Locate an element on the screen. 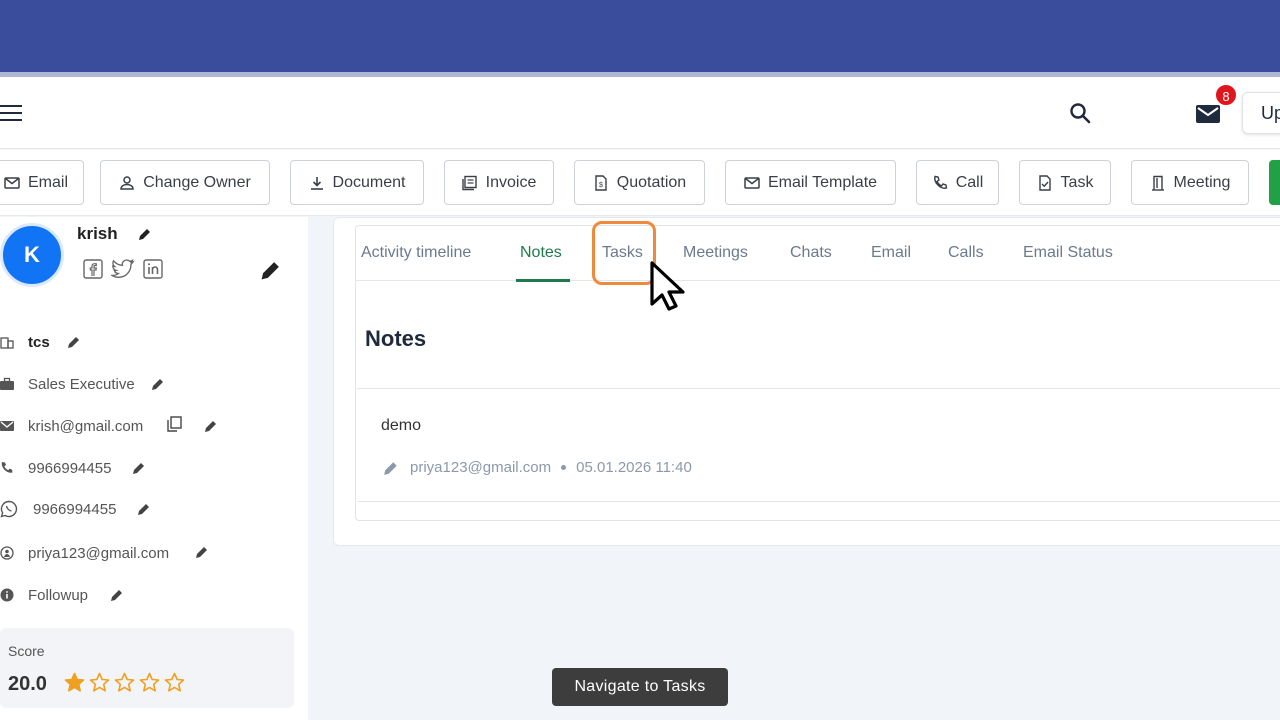 The image size is (1280, 720). whatsapp-icon is located at coordinates (9, 509).